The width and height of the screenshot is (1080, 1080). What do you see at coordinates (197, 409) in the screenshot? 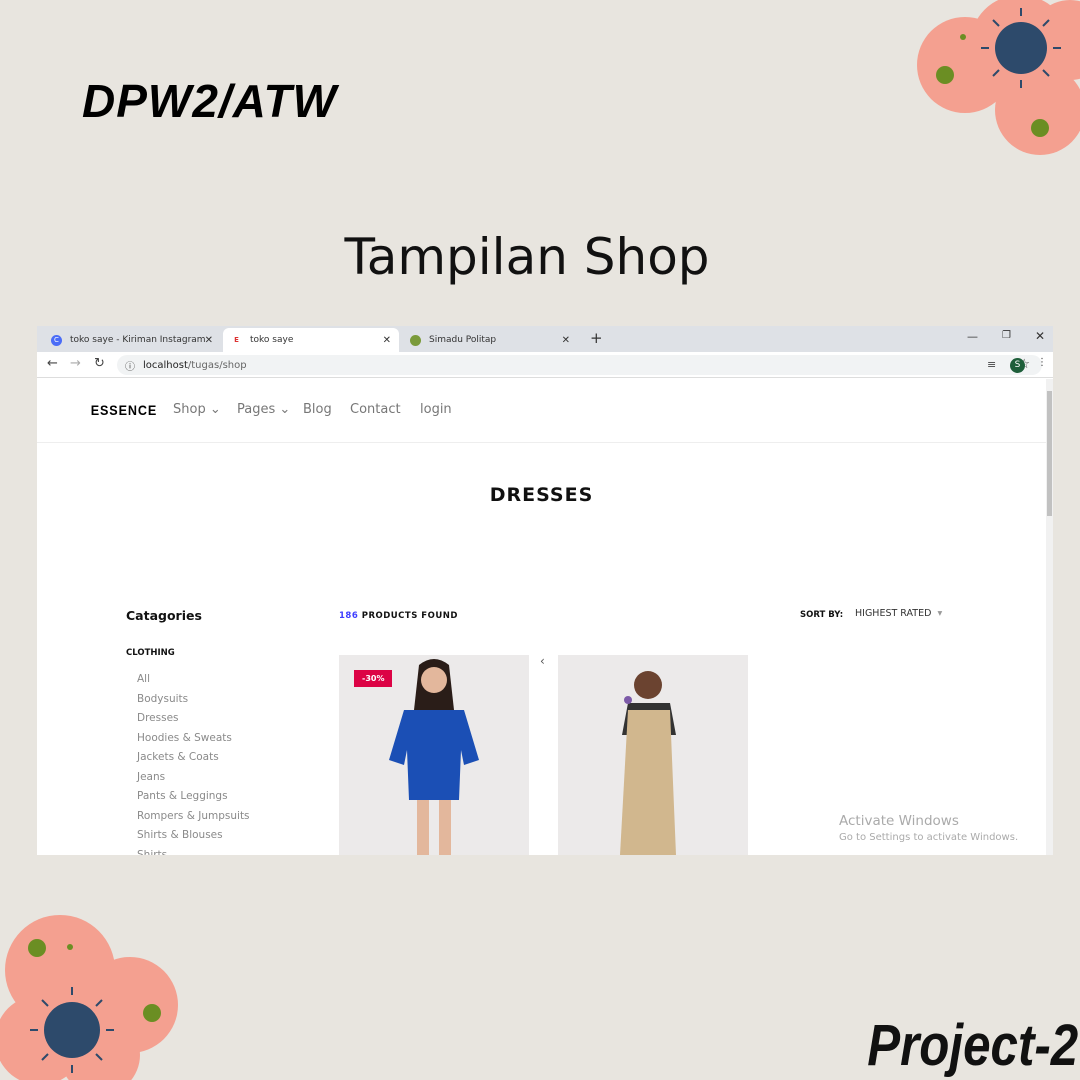
I see `nav-shop: Shop ⌄` at bounding box center [197, 409].